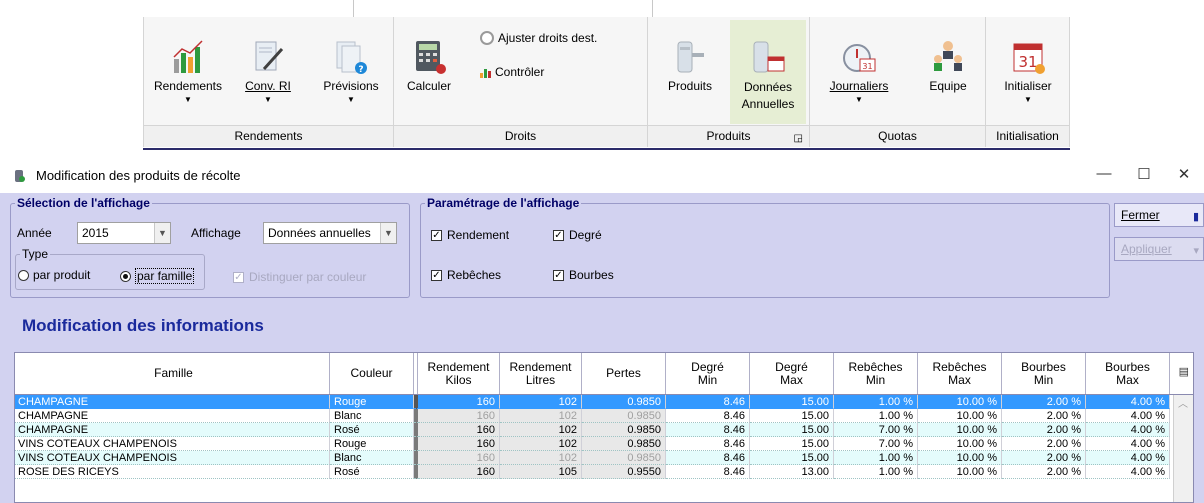 The width and height of the screenshot is (1204, 503). Describe the element at coordinates (459, 373) in the screenshot. I see `header-rendement-kilos: Rendement Kilos` at that location.